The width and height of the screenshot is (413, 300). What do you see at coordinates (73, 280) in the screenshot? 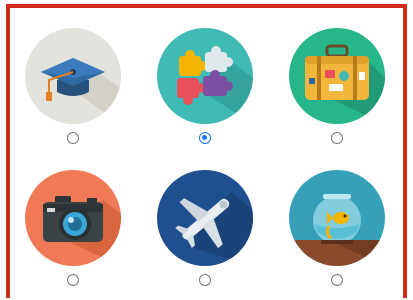
I see `radio-camera` at bounding box center [73, 280].